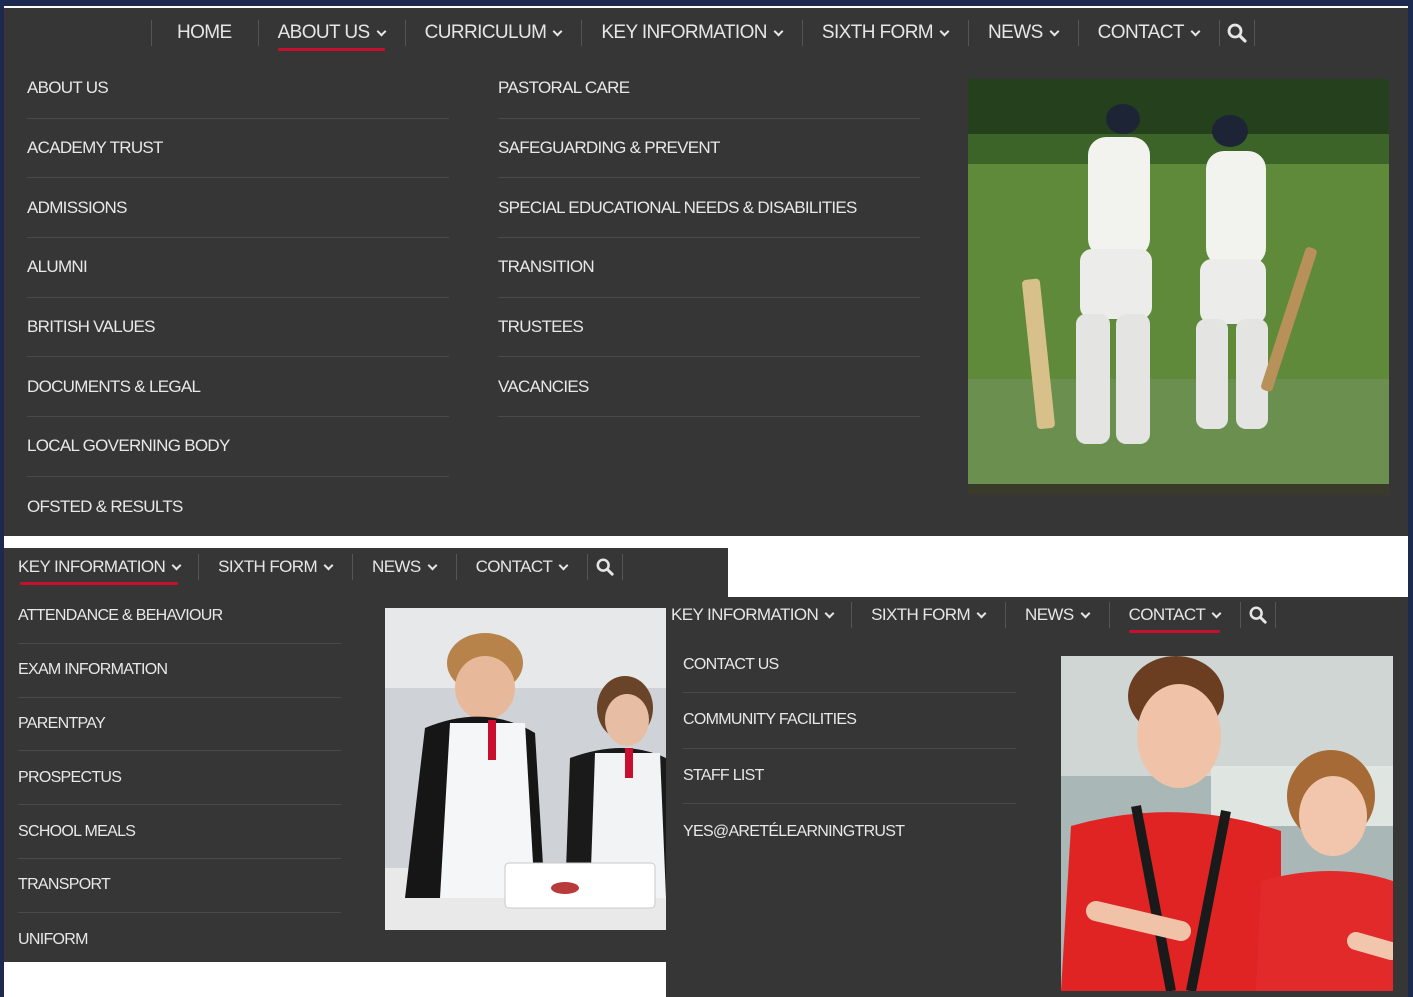 The height and width of the screenshot is (997, 1413). I want to click on menu-item-community-facilities: COMMUNITY FACILITIES, so click(849, 721).